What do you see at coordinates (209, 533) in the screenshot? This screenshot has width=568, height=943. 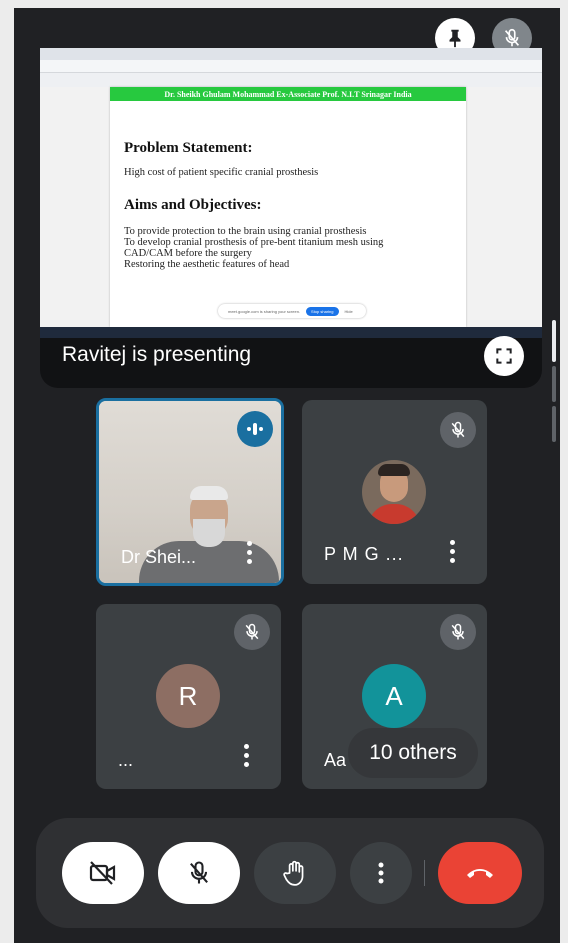 I see `participant-beard` at bounding box center [209, 533].